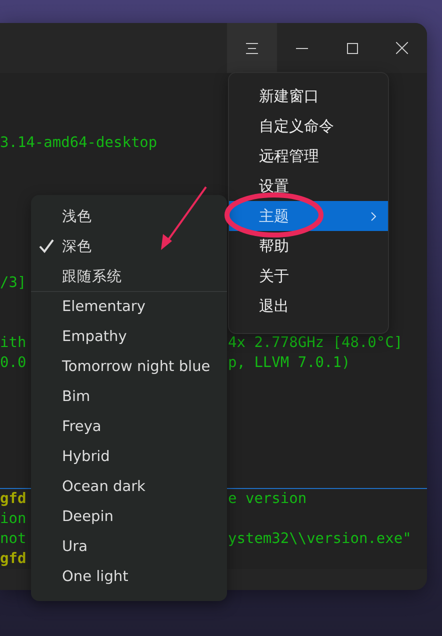  Describe the element at coordinates (184, 218) in the screenshot. I see `annotation-arrow` at that location.